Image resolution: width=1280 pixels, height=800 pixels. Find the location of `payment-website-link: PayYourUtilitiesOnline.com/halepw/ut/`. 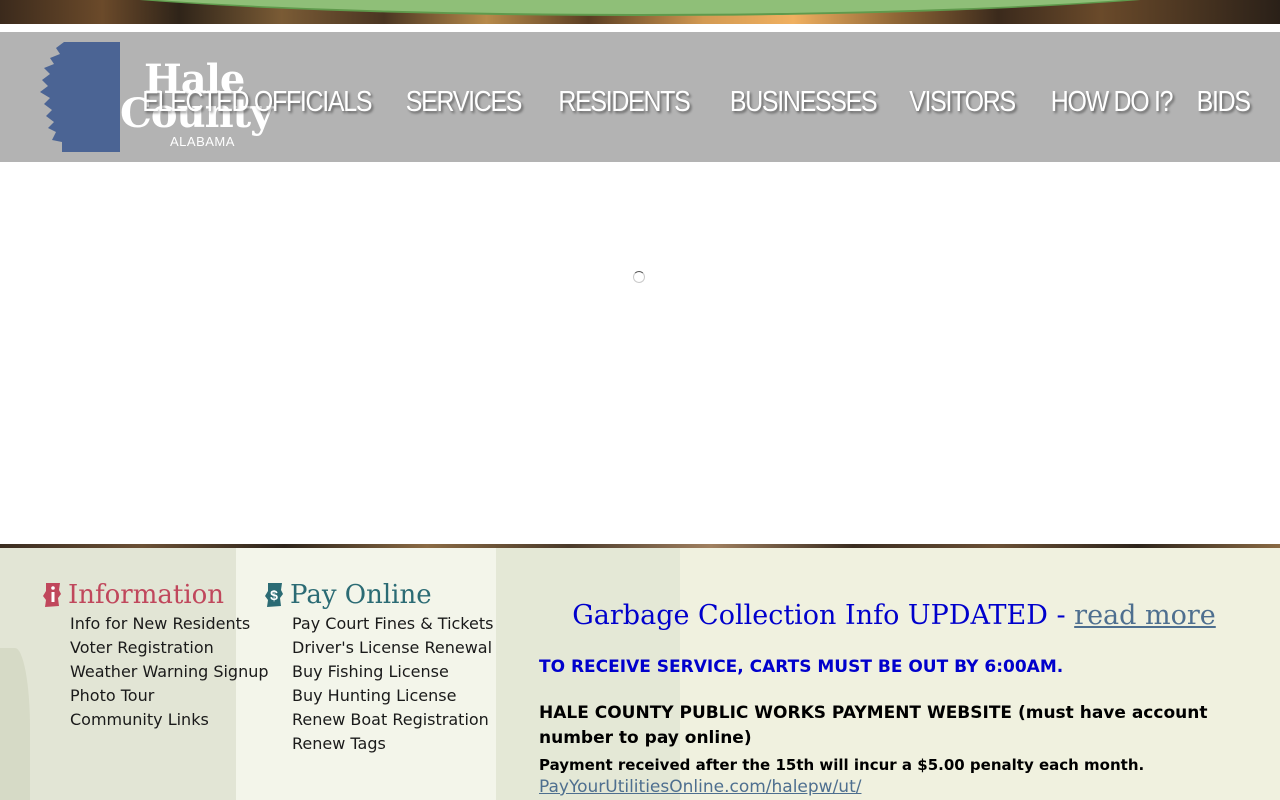

payment-website-link: PayYourUtilitiesOnline.com/halepw/ut/ is located at coordinates (894, 787).